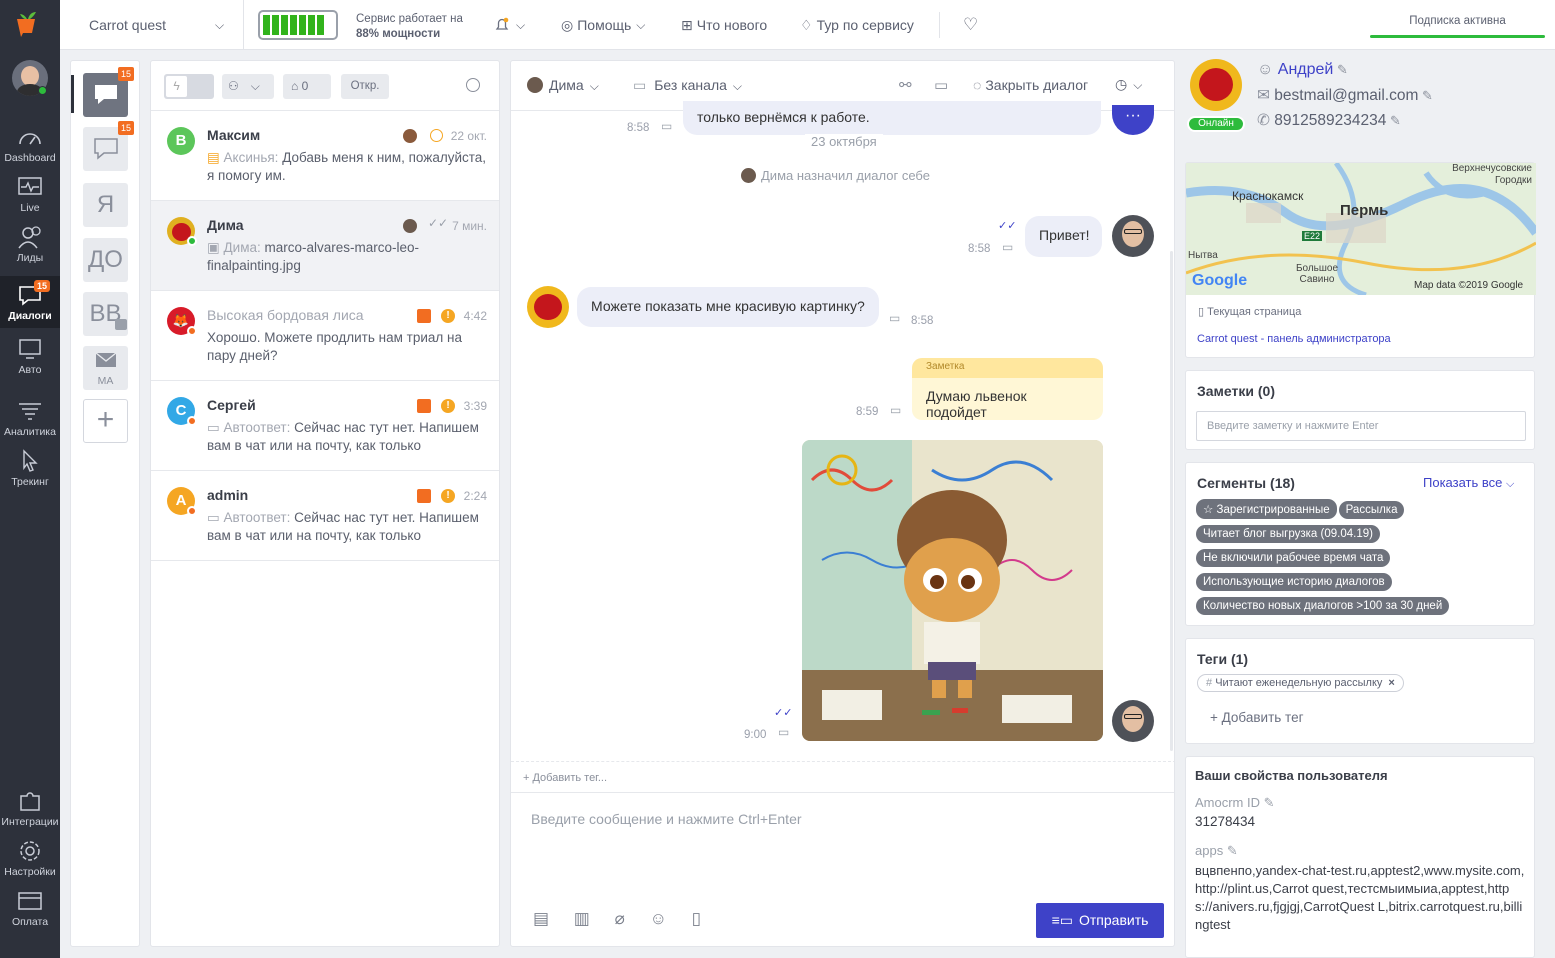 The height and width of the screenshot is (958, 1555). I want to click on nav-auto: Авто, so click(30, 355).